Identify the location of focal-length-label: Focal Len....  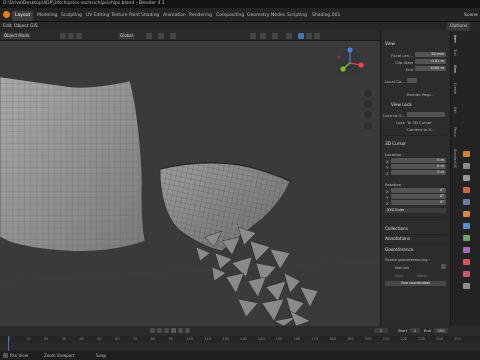
(402, 55).